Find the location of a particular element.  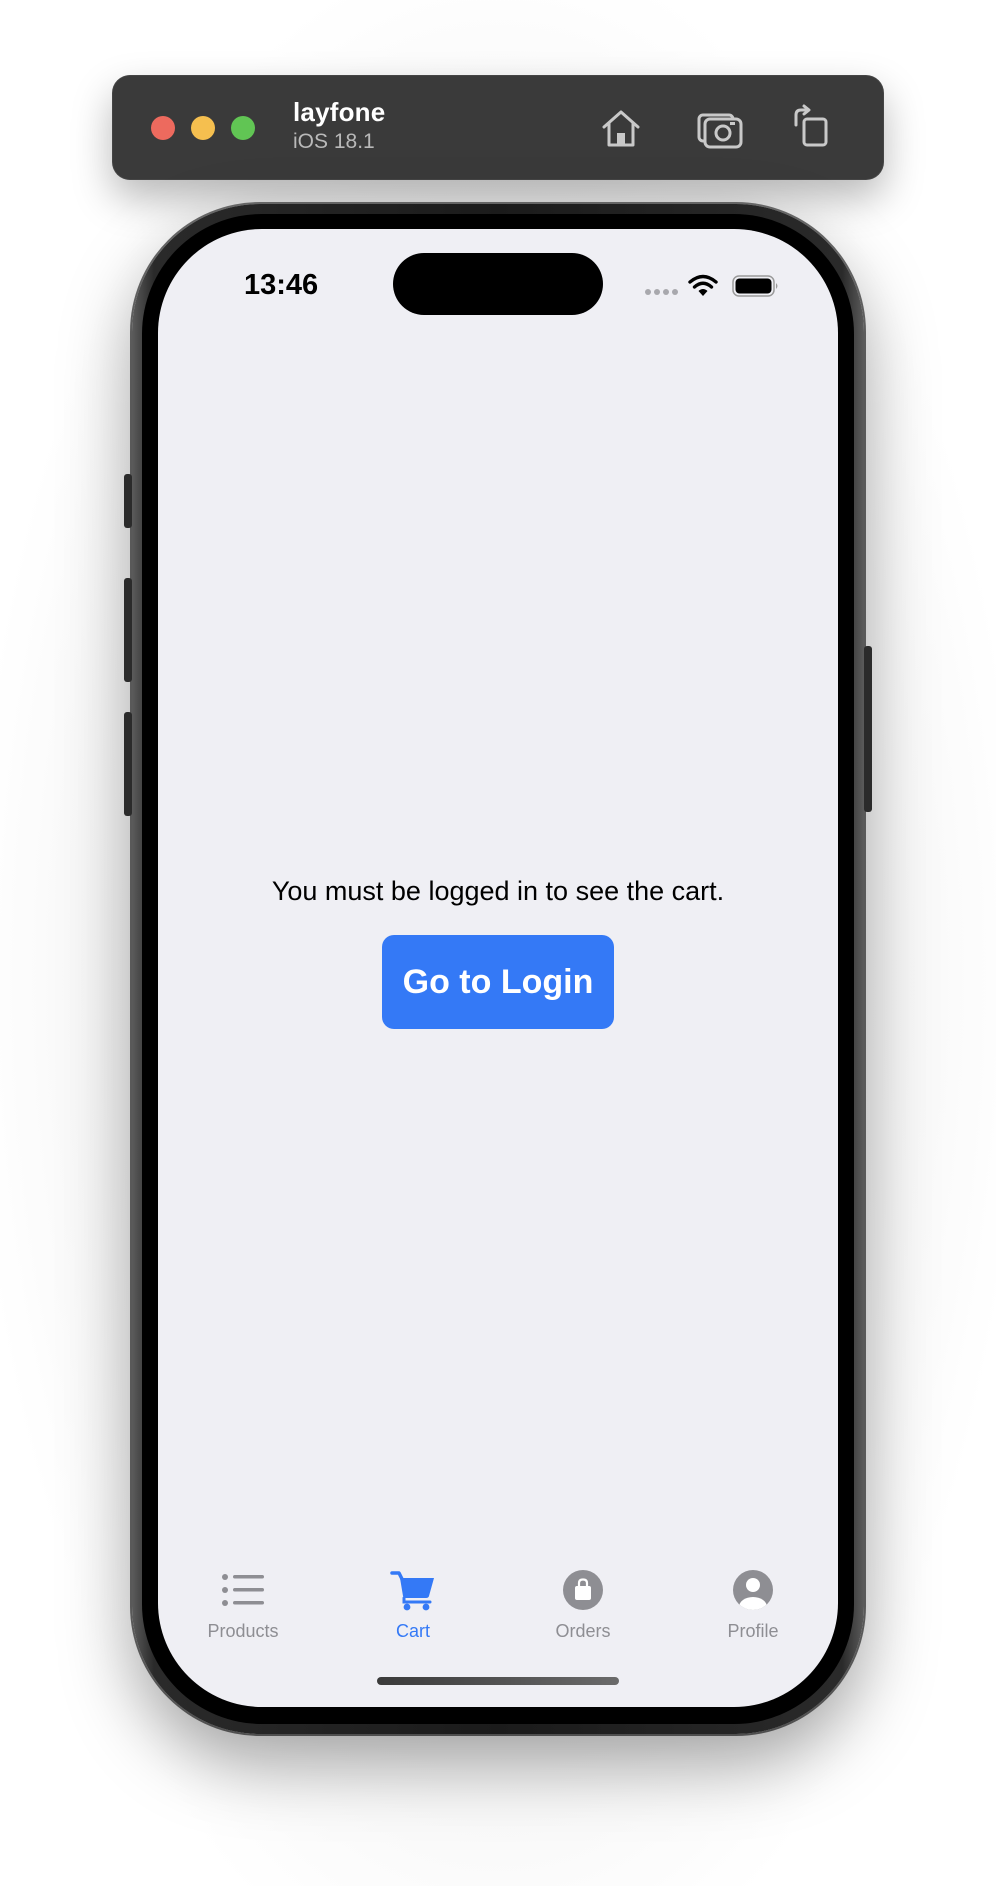

device-name: layfone is located at coordinates (339, 112).